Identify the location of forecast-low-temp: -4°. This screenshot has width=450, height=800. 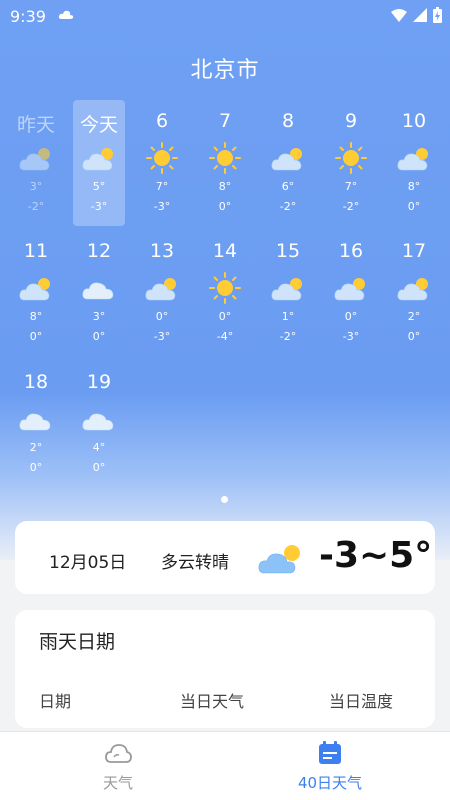
(225, 336).